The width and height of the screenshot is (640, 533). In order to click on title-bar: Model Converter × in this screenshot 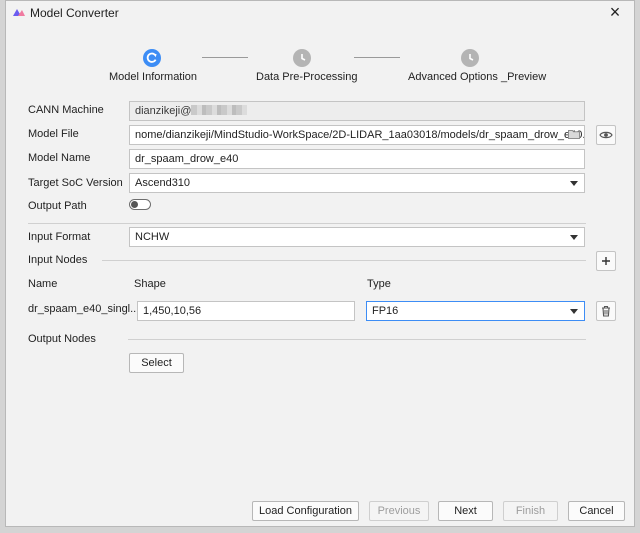, I will do `click(320, 13)`.